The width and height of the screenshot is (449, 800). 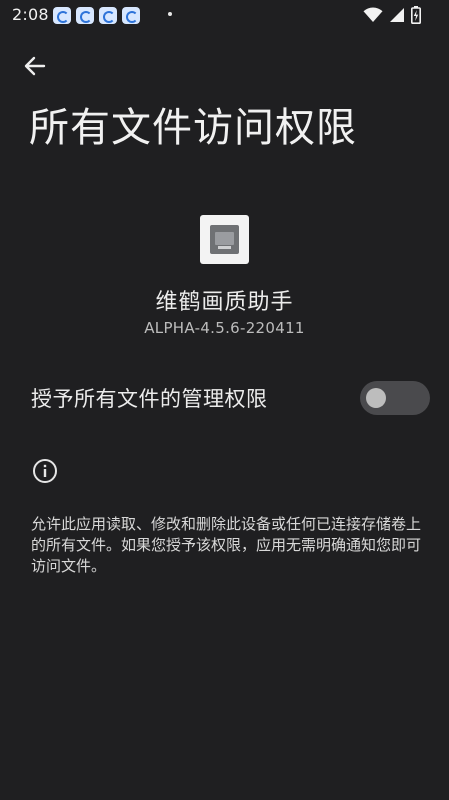 What do you see at coordinates (395, 398) in the screenshot?
I see `all-files-access-toggle` at bounding box center [395, 398].